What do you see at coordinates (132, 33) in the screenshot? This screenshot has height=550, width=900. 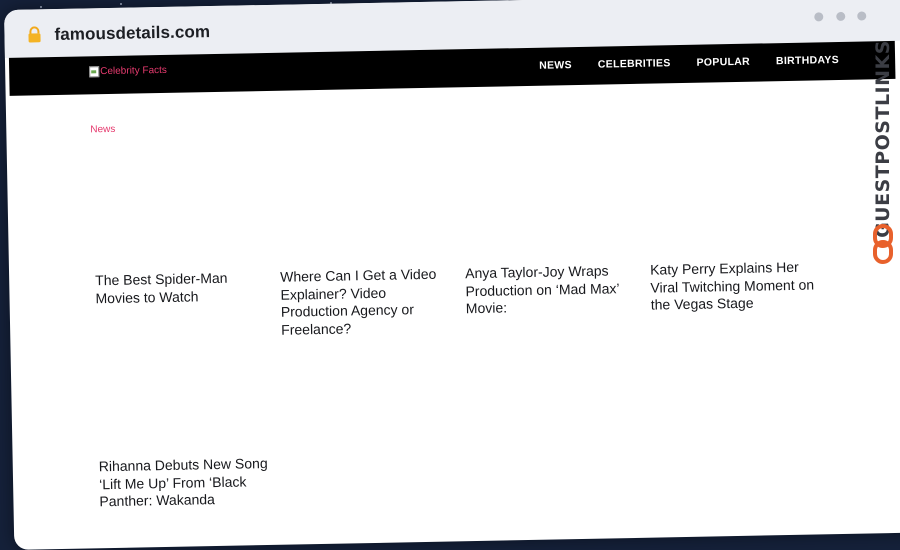 I see `address-bar-url: famousdetails.com` at bounding box center [132, 33].